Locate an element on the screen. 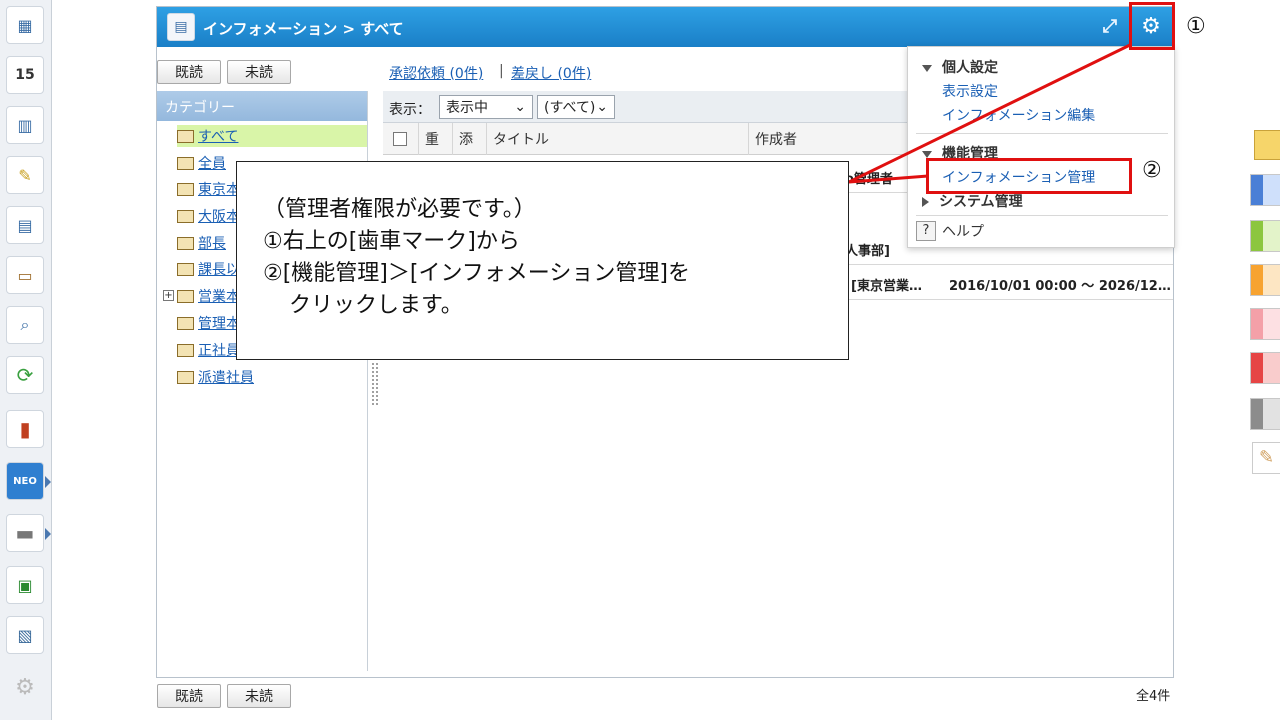 The height and width of the screenshot is (720, 1280). callout-line-2: ①右上の[歯車マーク]から is located at coordinates (391, 241).